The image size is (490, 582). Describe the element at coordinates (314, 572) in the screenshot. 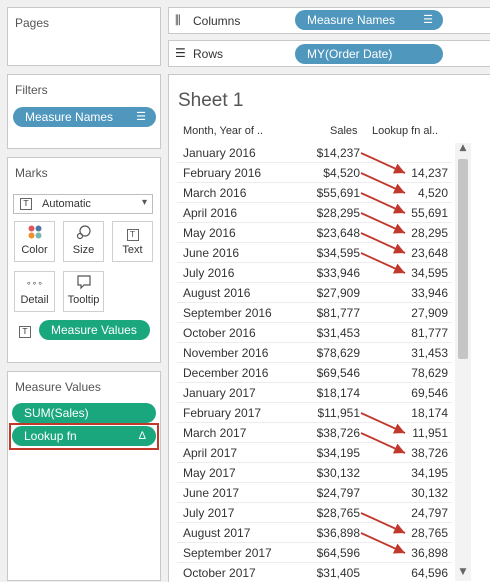

I see `table-row: October 2017 $31,405 64,596` at that location.